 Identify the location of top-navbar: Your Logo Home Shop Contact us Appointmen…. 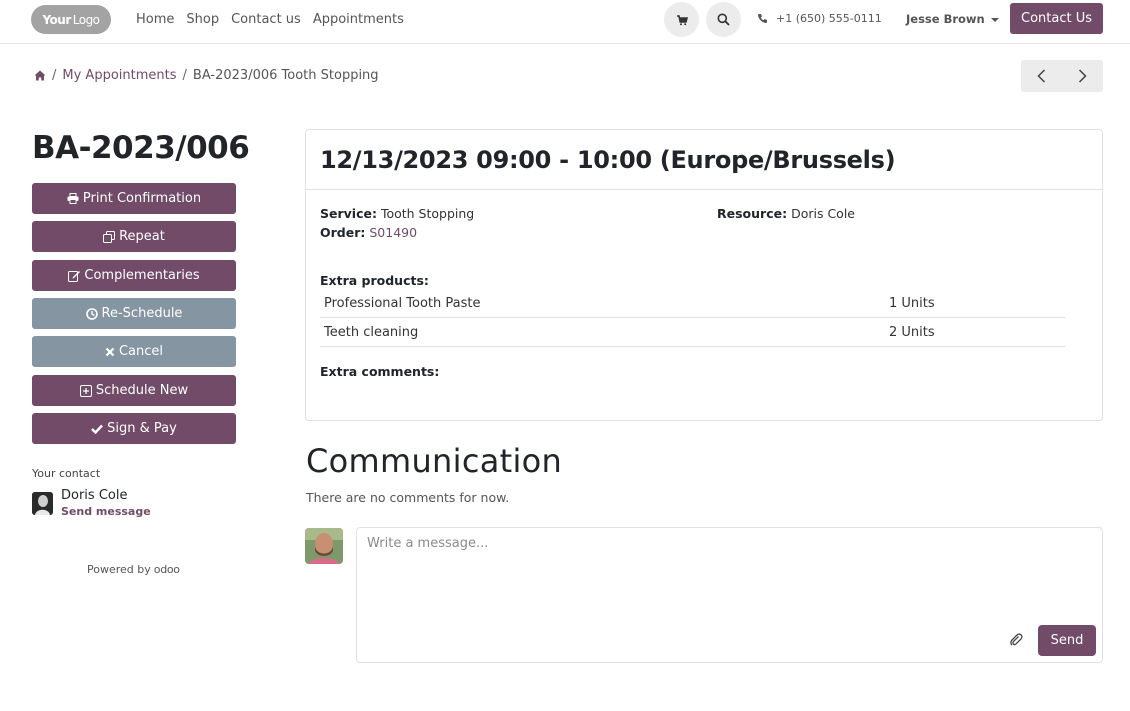
(565, 22).